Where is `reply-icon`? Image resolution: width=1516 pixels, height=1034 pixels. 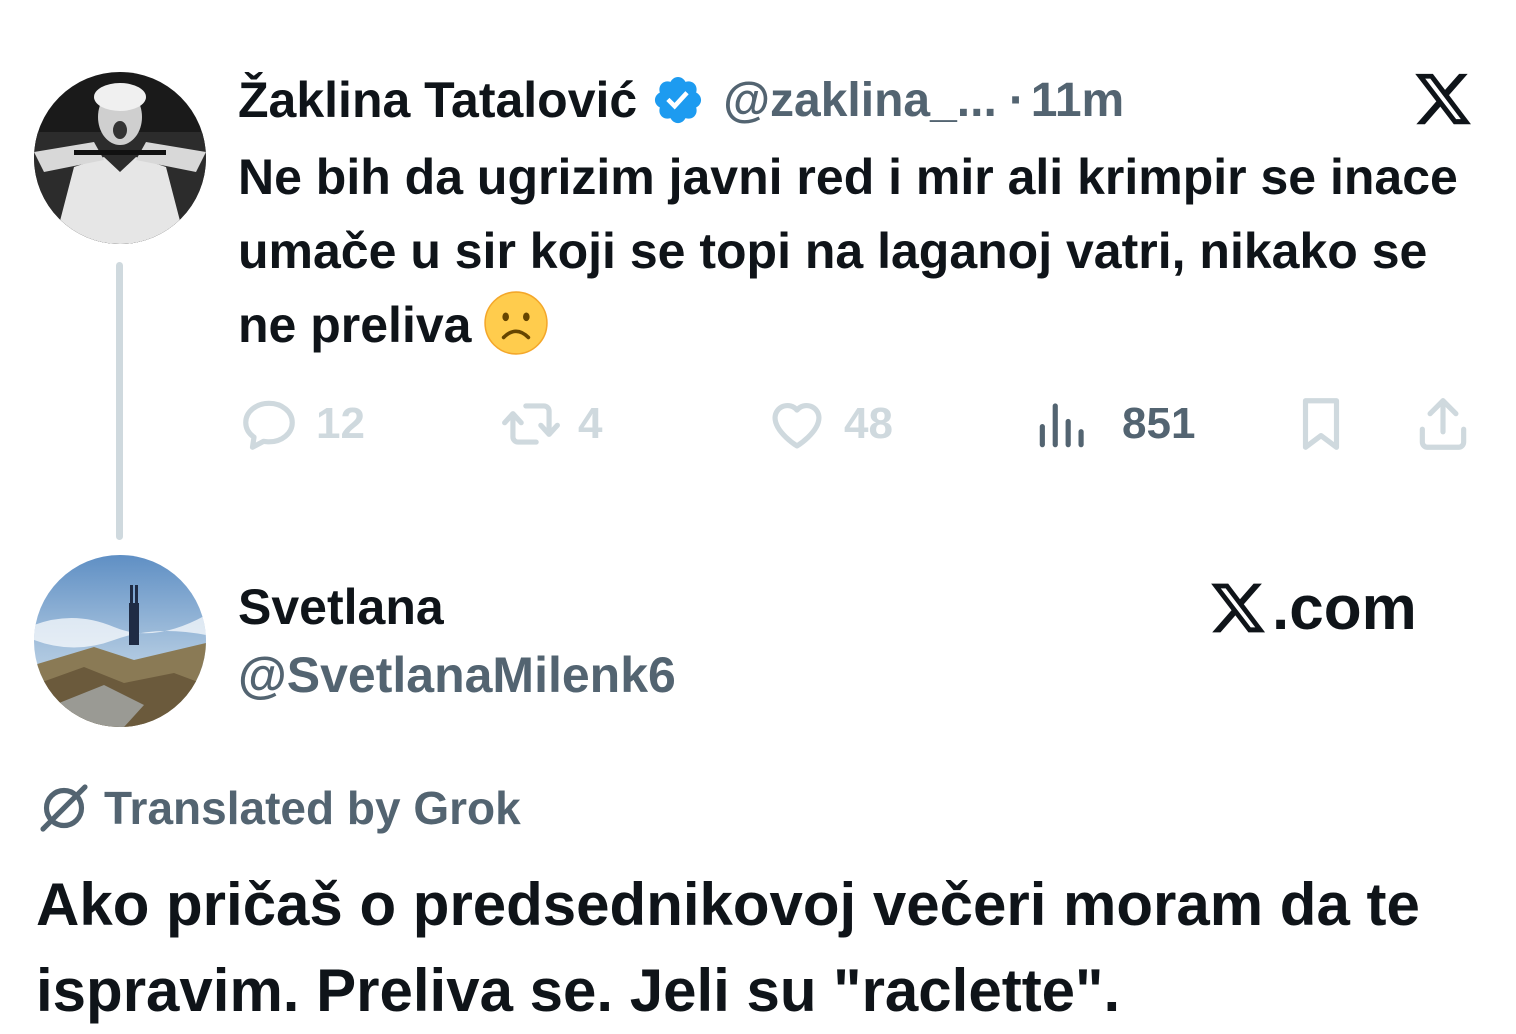
reply-icon is located at coordinates (269, 424).